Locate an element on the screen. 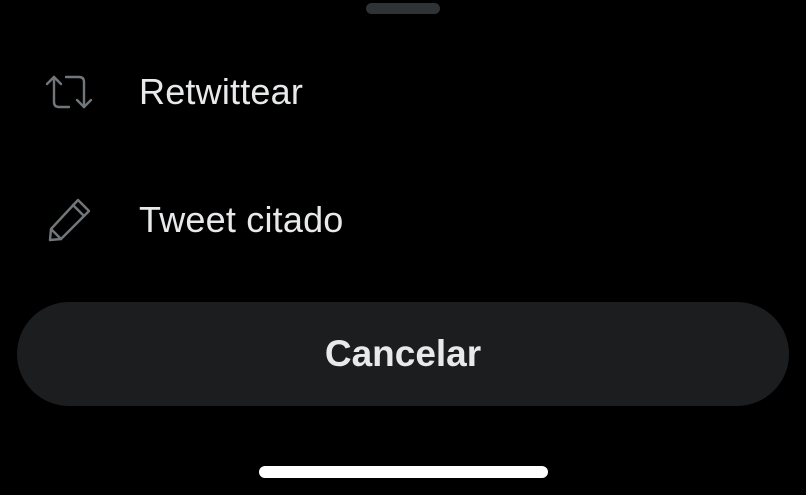 Image resolution: width=806 pixels, height=495 pixels. retweet-icon is located at coordinates (69, 92).